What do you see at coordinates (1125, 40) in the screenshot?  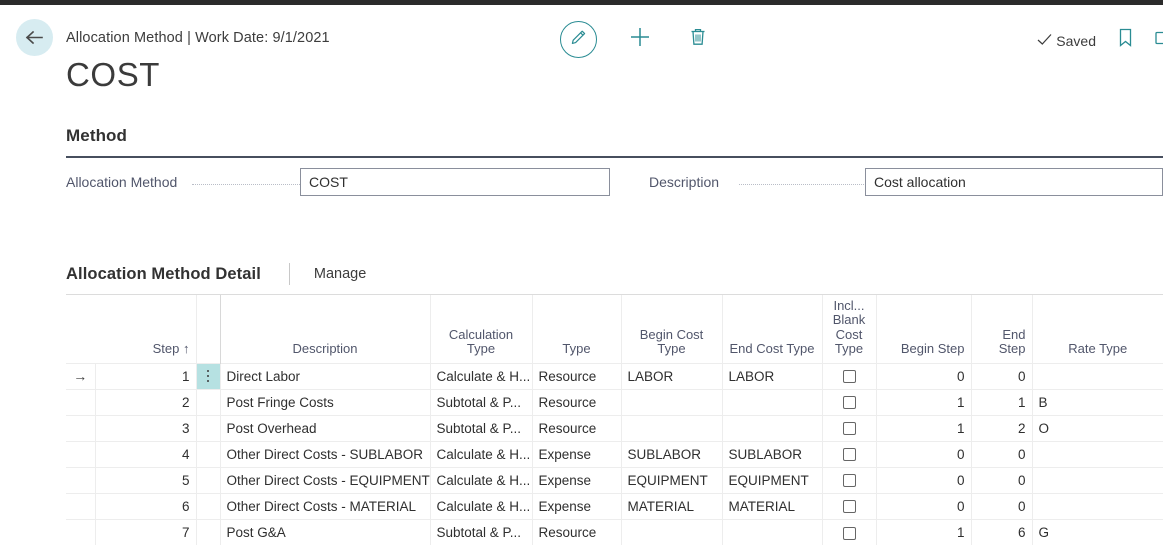 I see `bookmark-button` at bounding box center [1125, 40].